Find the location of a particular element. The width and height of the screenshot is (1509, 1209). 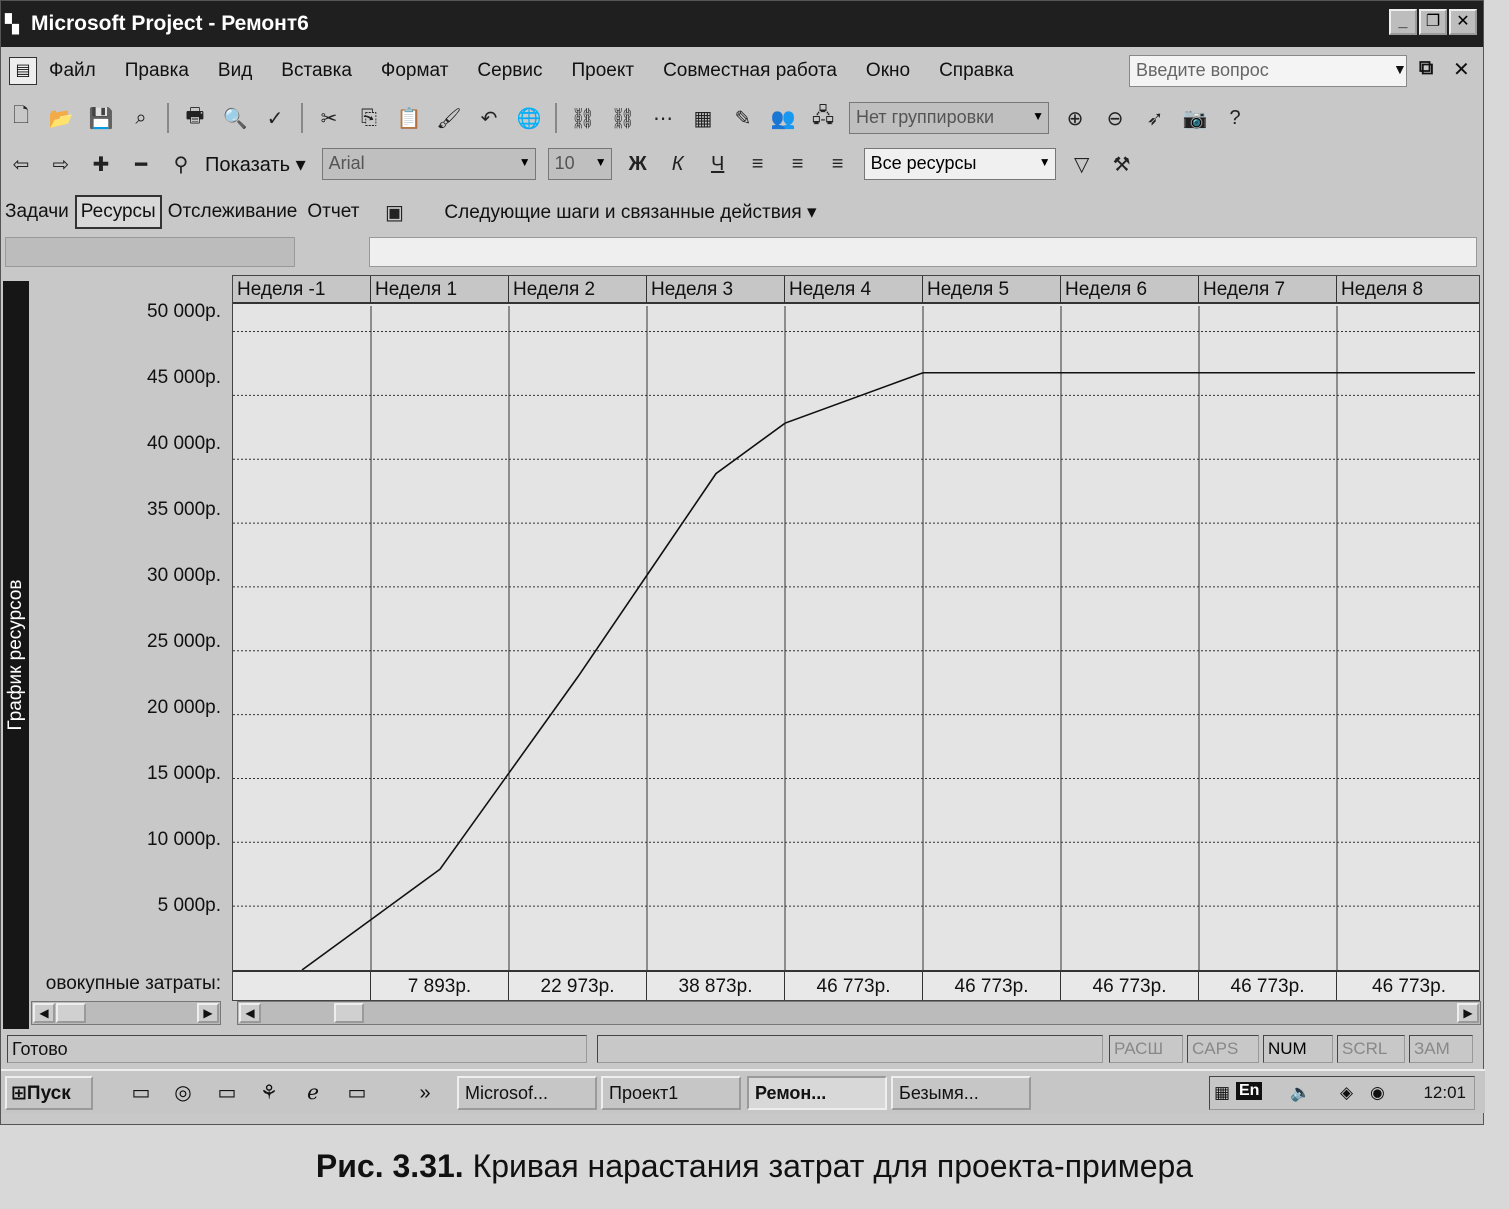

new-icon: 🗋 is located at coordinates (21, 118).